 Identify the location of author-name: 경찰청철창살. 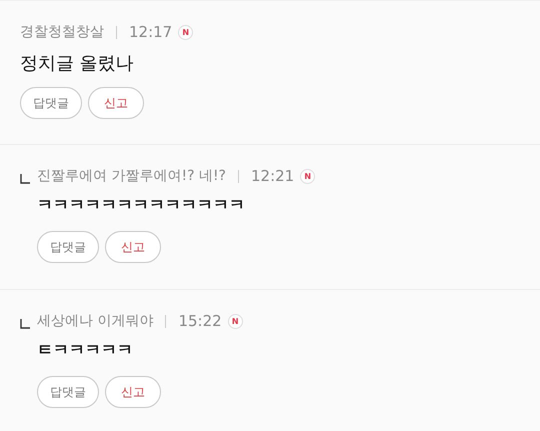
(62, 32).